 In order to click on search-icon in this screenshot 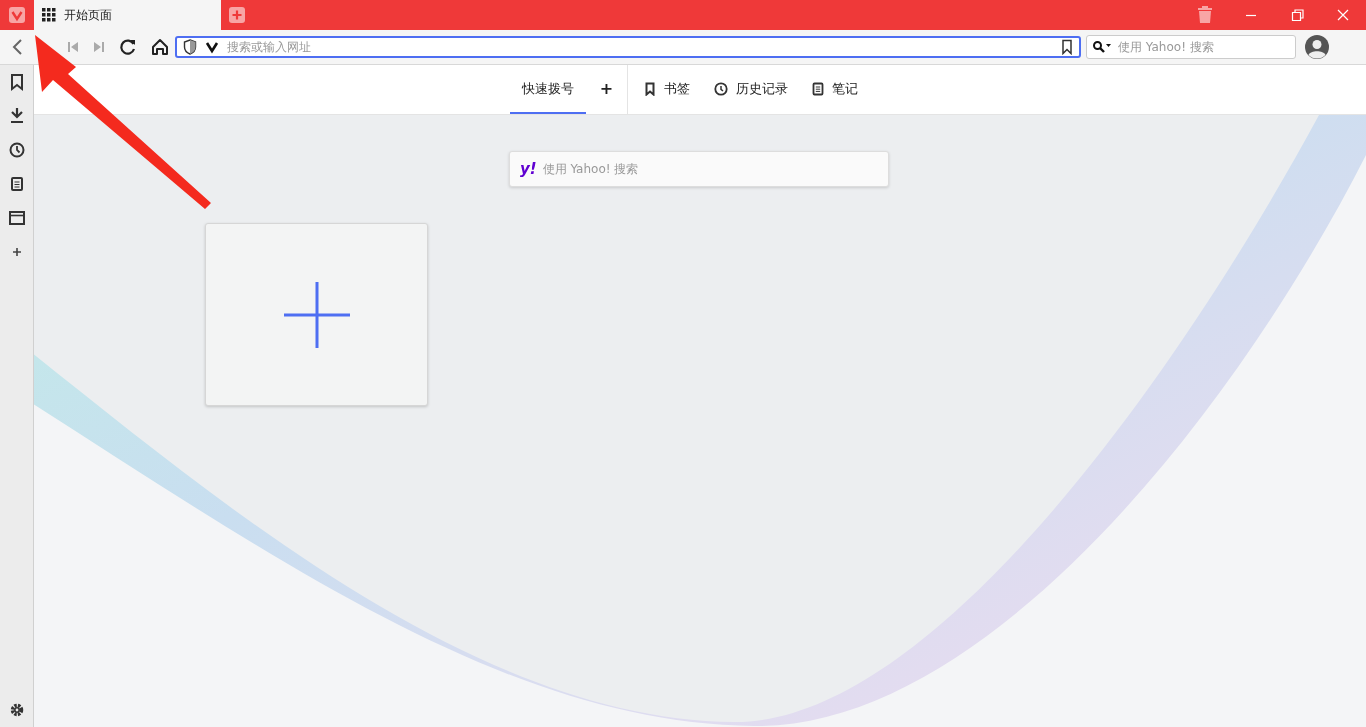, I will do `click(1102, 47)`.